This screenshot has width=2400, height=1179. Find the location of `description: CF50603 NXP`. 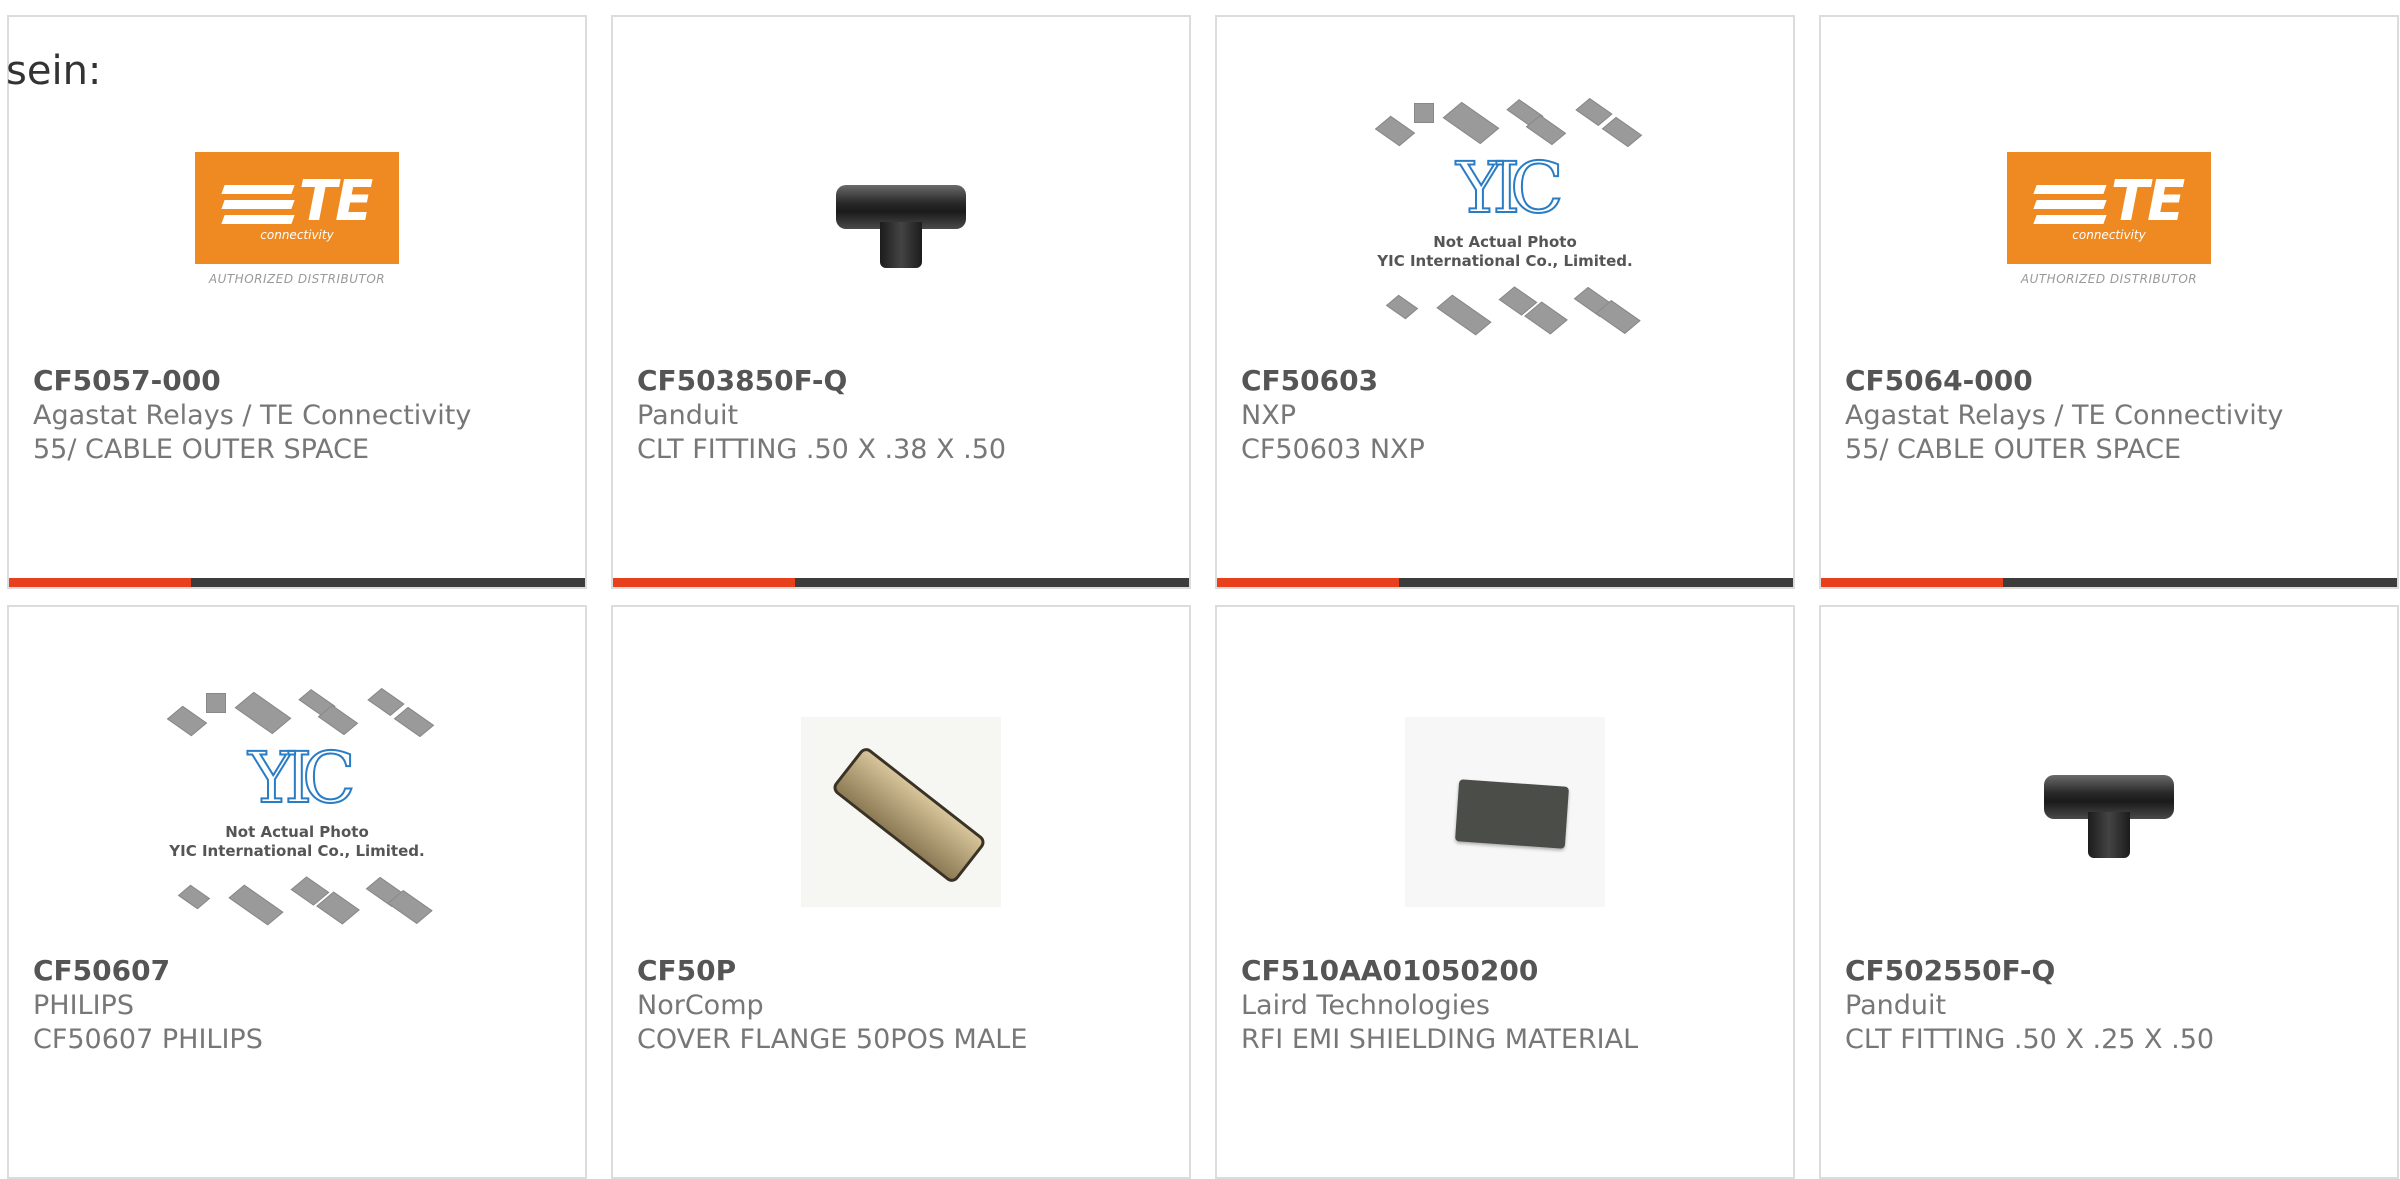

description: CF50603 NXP is located at coordinates (1333, 449).